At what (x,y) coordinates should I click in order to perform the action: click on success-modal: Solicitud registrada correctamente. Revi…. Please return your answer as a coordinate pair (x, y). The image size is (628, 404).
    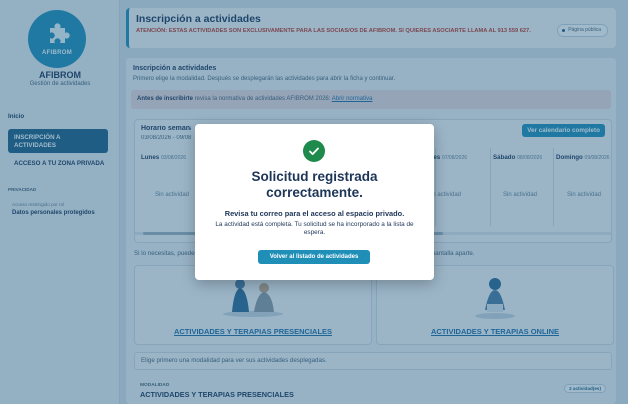
    Looking at the image, I should click on (314, 202).